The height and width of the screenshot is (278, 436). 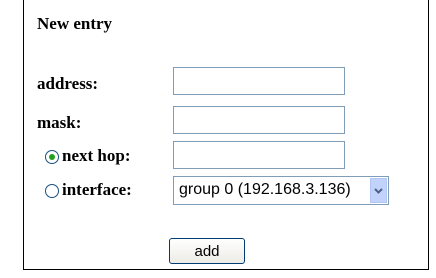 What do you see at coordinates (59, 122) in the screenshot?
I see `mask-label: mask:` at bounding box center [59, 122].